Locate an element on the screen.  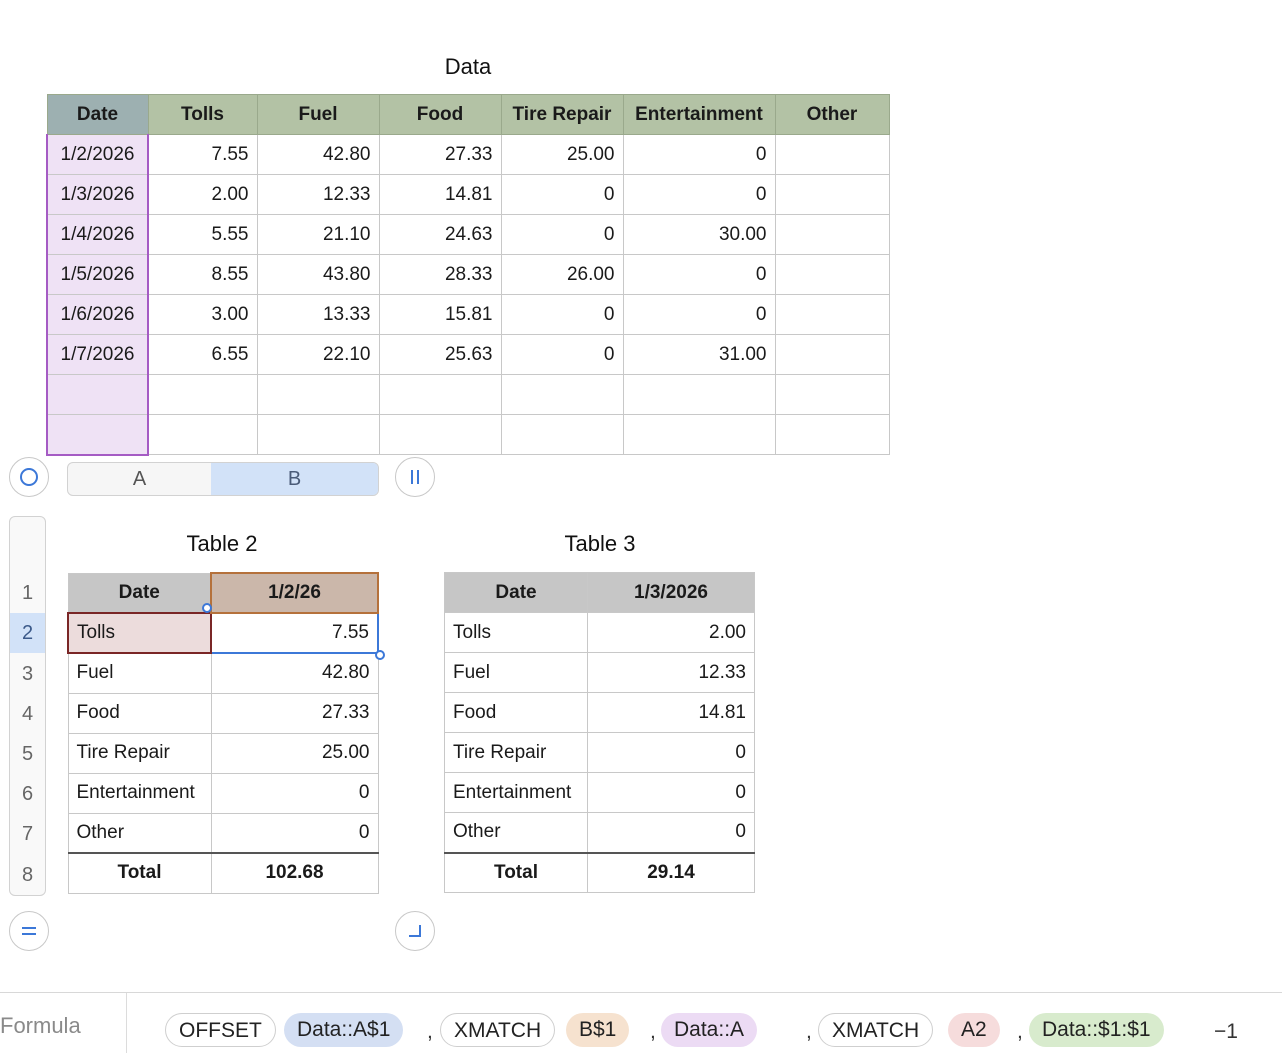
table2-header-value: 1/2/26 is located at coordinates (294, 593).